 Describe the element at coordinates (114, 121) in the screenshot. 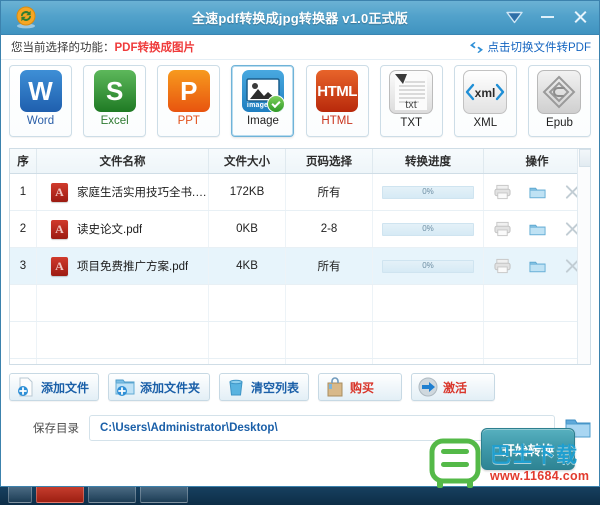

I see `format-label: Excel` at that location.